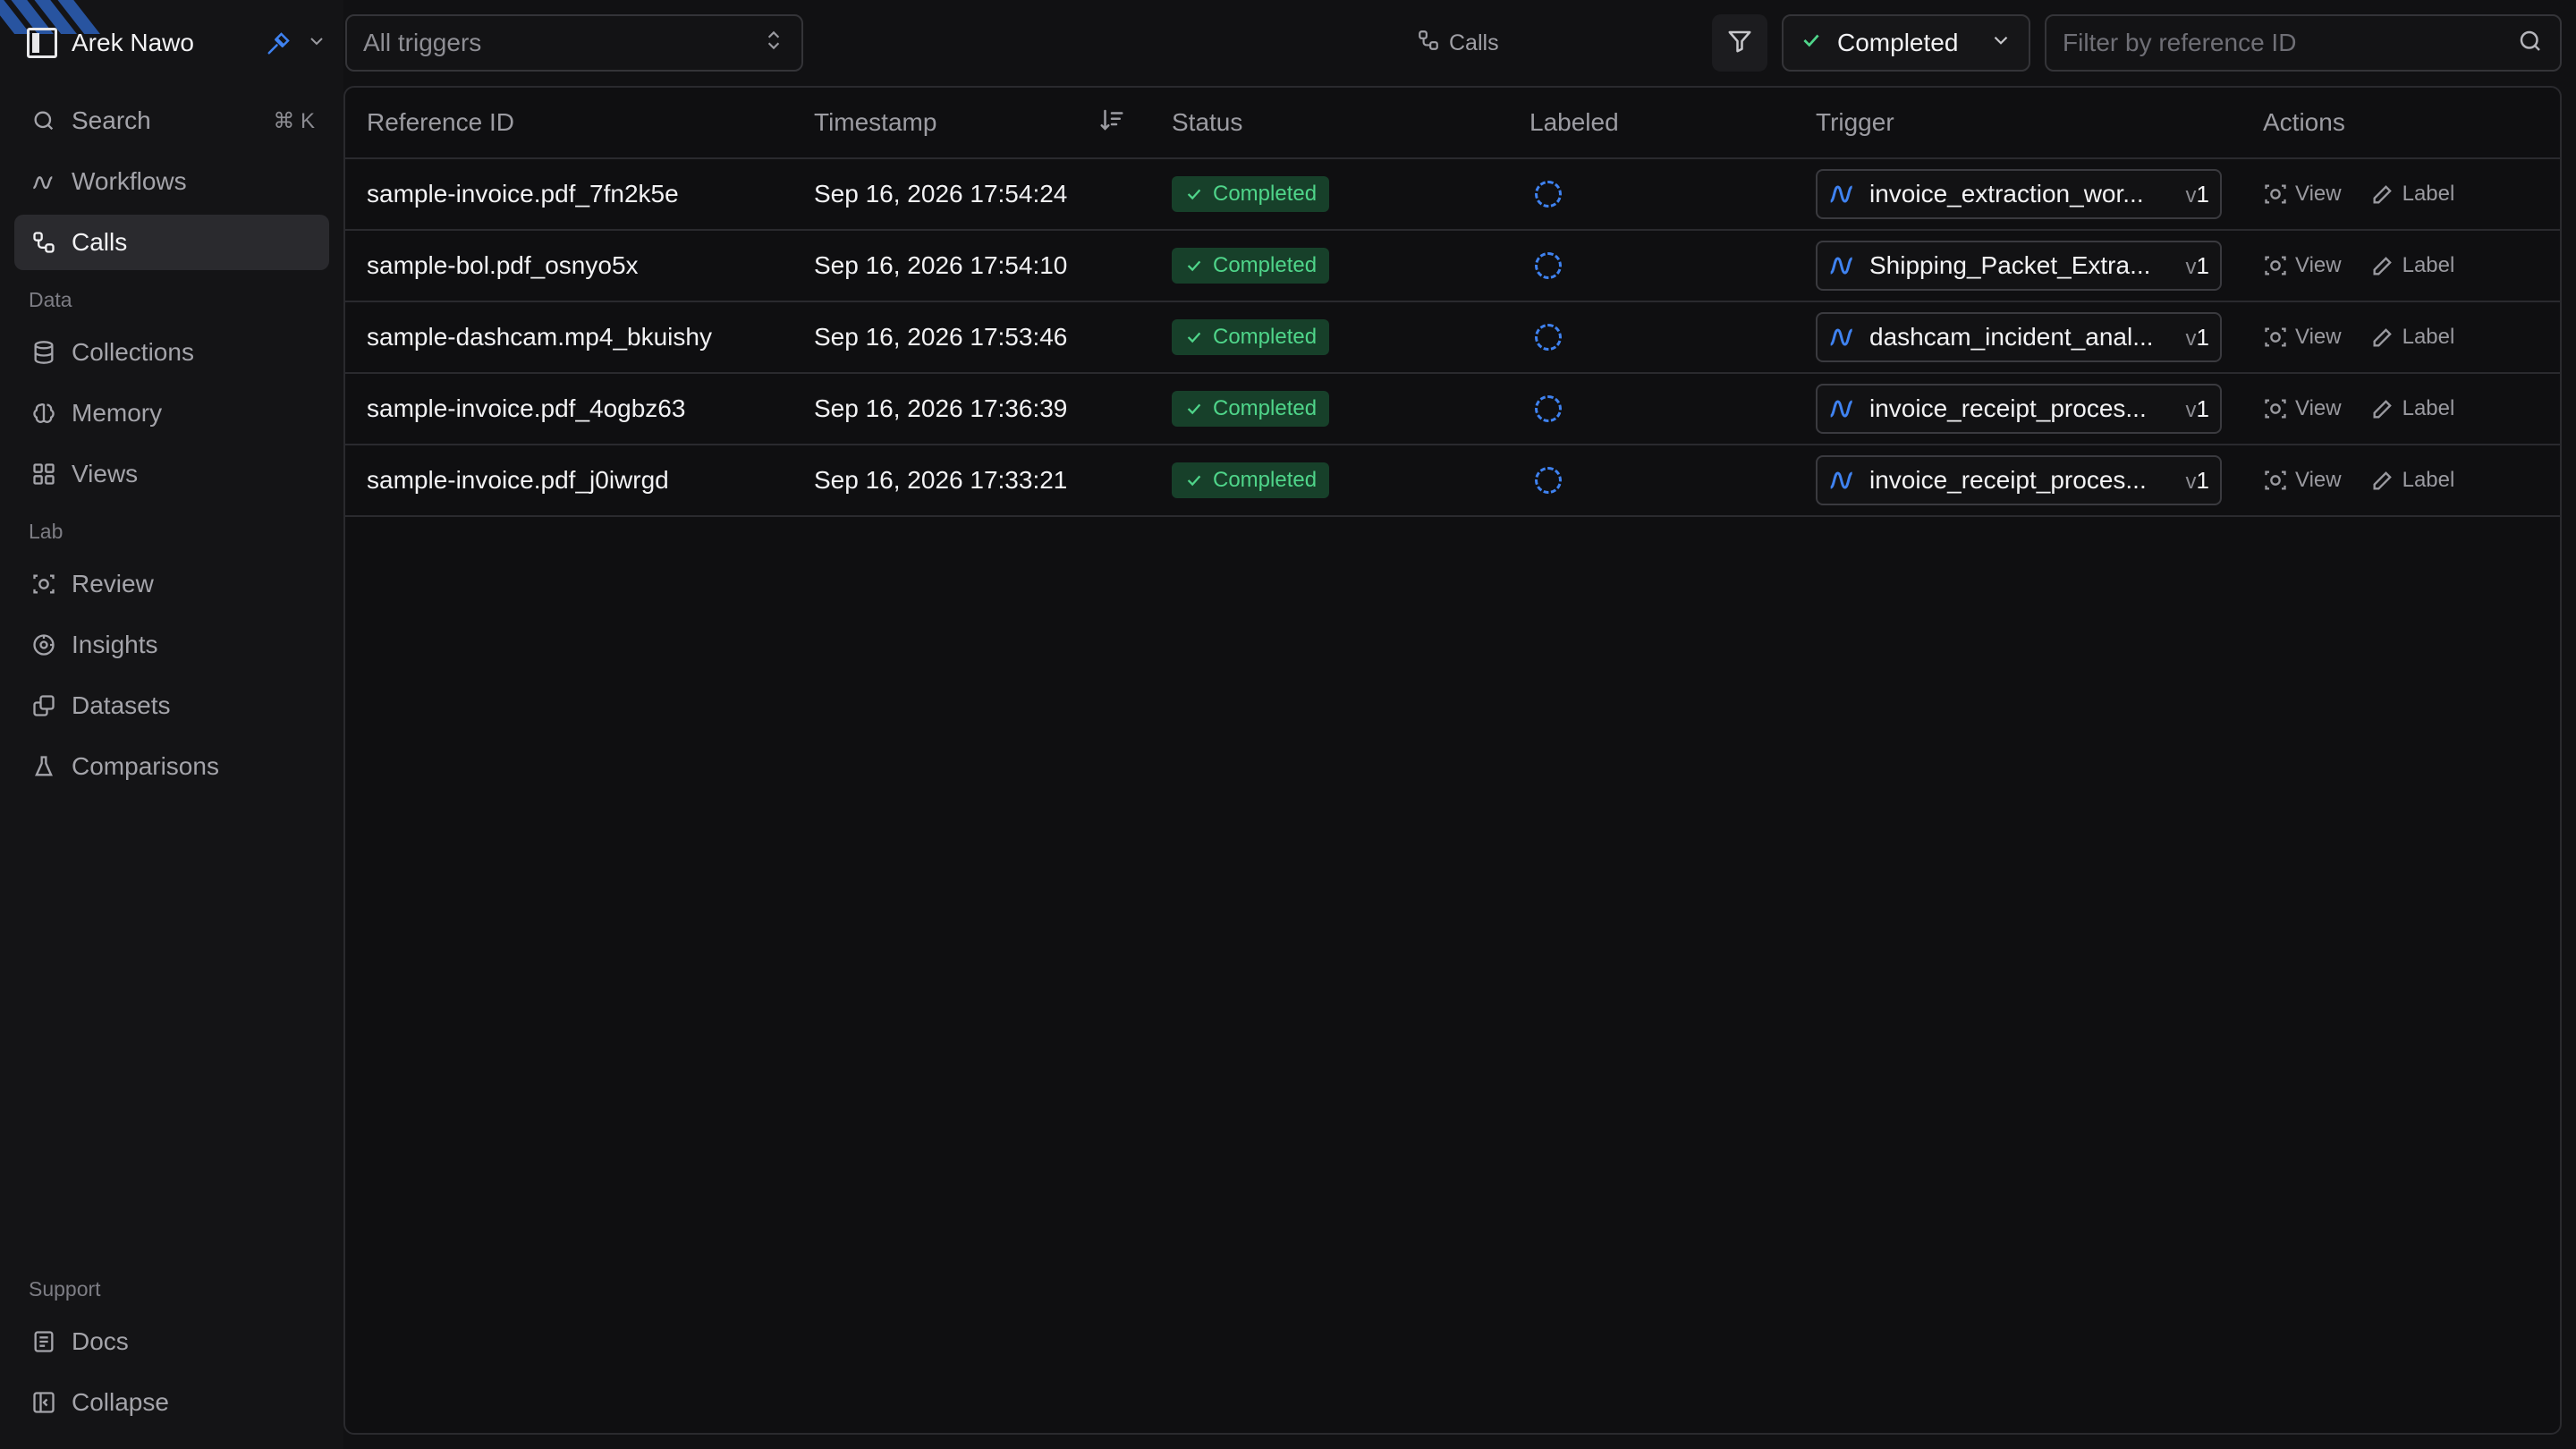 Image resolution: width=2576 pixels, height=1449 pixels. I want to click on timestamp: Sep 16, 2026 17:54:10, so click(941, 265).